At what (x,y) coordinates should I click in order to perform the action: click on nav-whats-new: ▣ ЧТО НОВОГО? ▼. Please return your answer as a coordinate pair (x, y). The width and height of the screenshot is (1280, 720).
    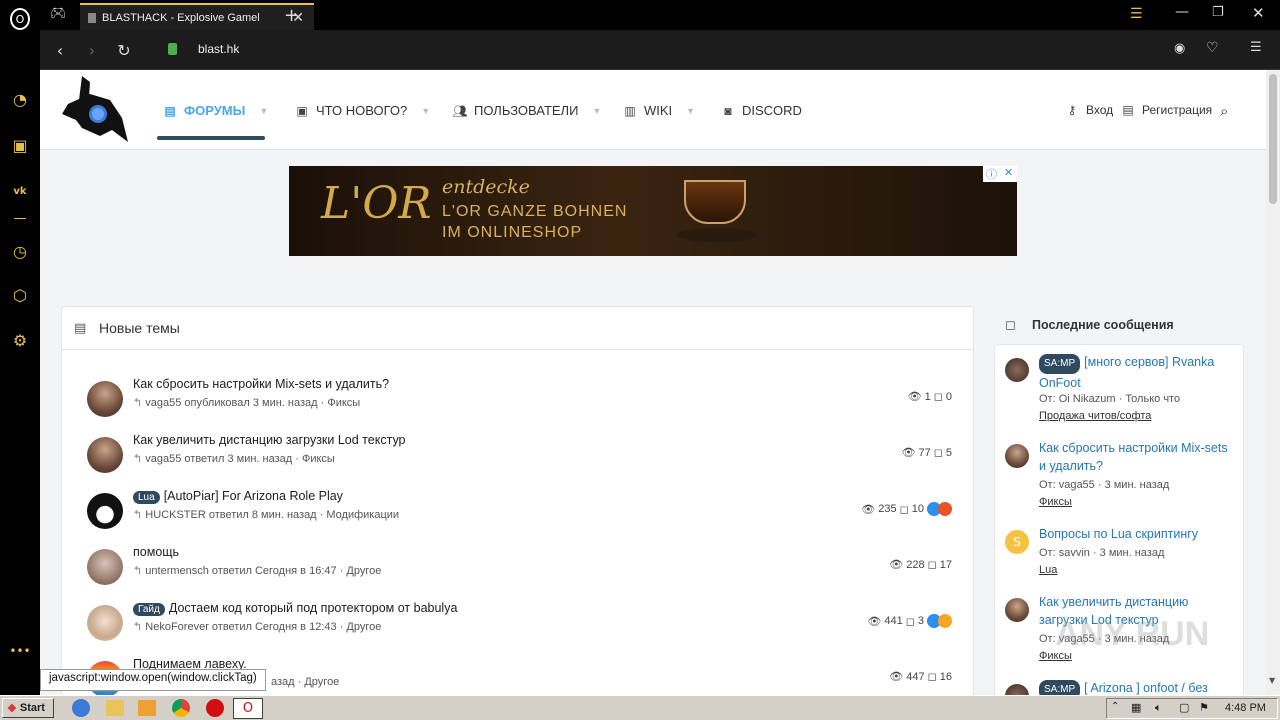
    Looking at the image, I should click on (362, 110).